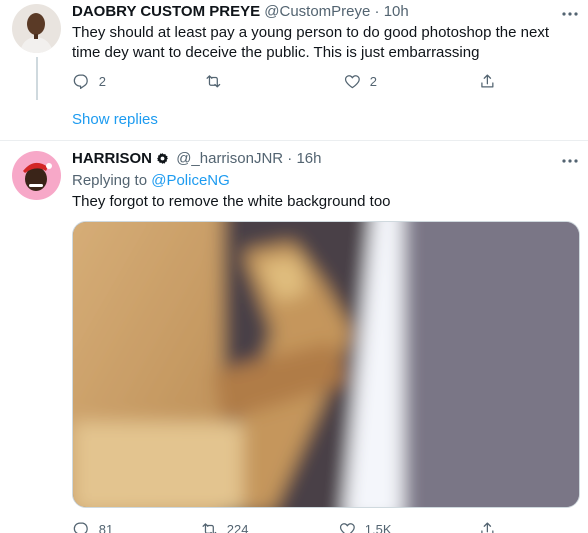 The width and height of the screenshot is (588, 533). I want to click on retweet-button: 224, so click(224, 525).